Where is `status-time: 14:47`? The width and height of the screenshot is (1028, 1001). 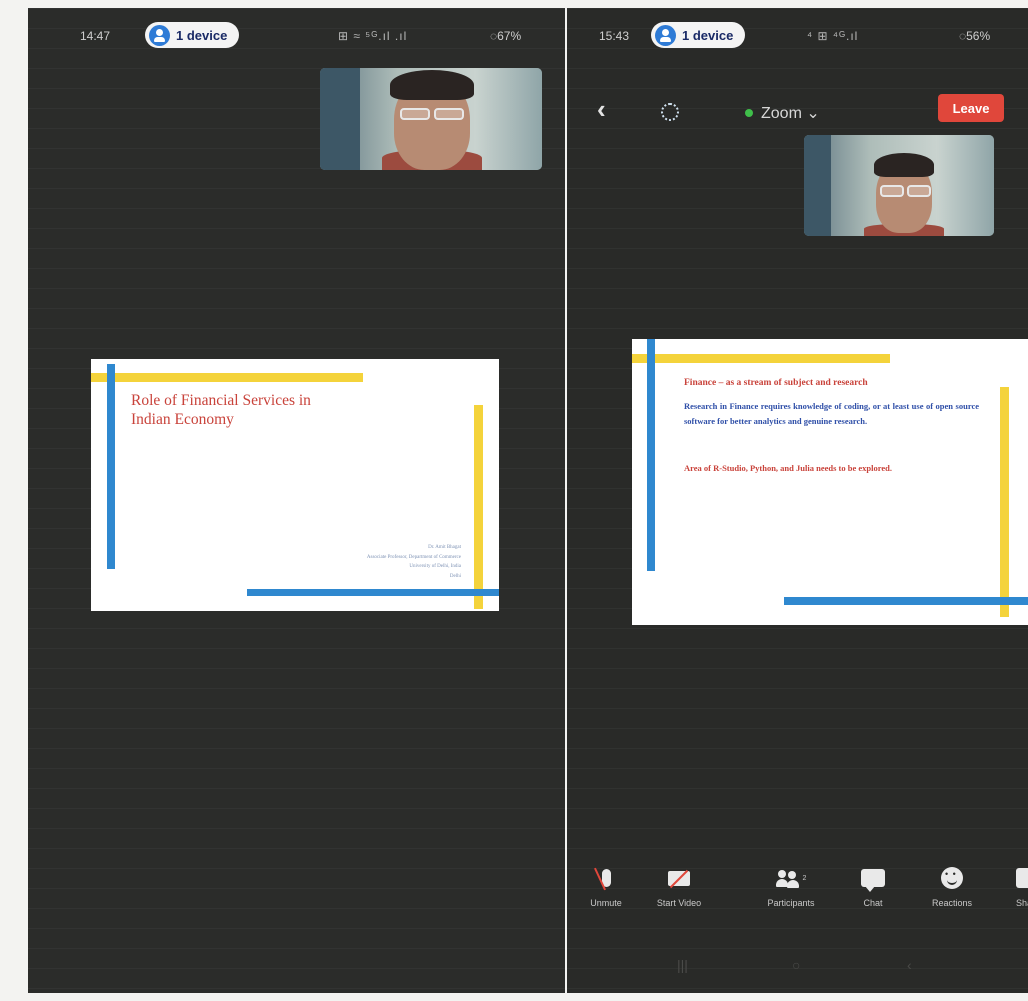 status-time: 14:47 is located at coordinates (95, 36).